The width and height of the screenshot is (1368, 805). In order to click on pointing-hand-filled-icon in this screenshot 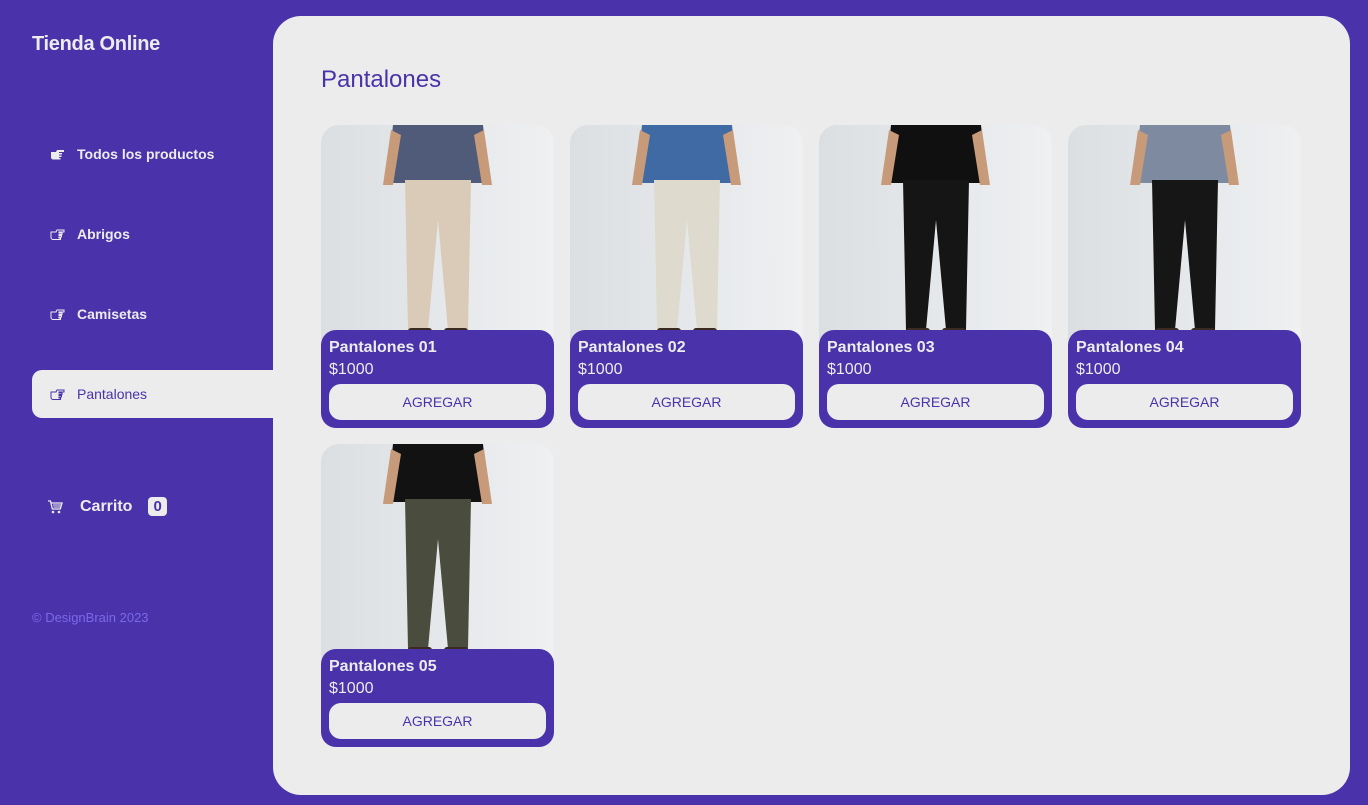, I will do `click(57, 154)`.